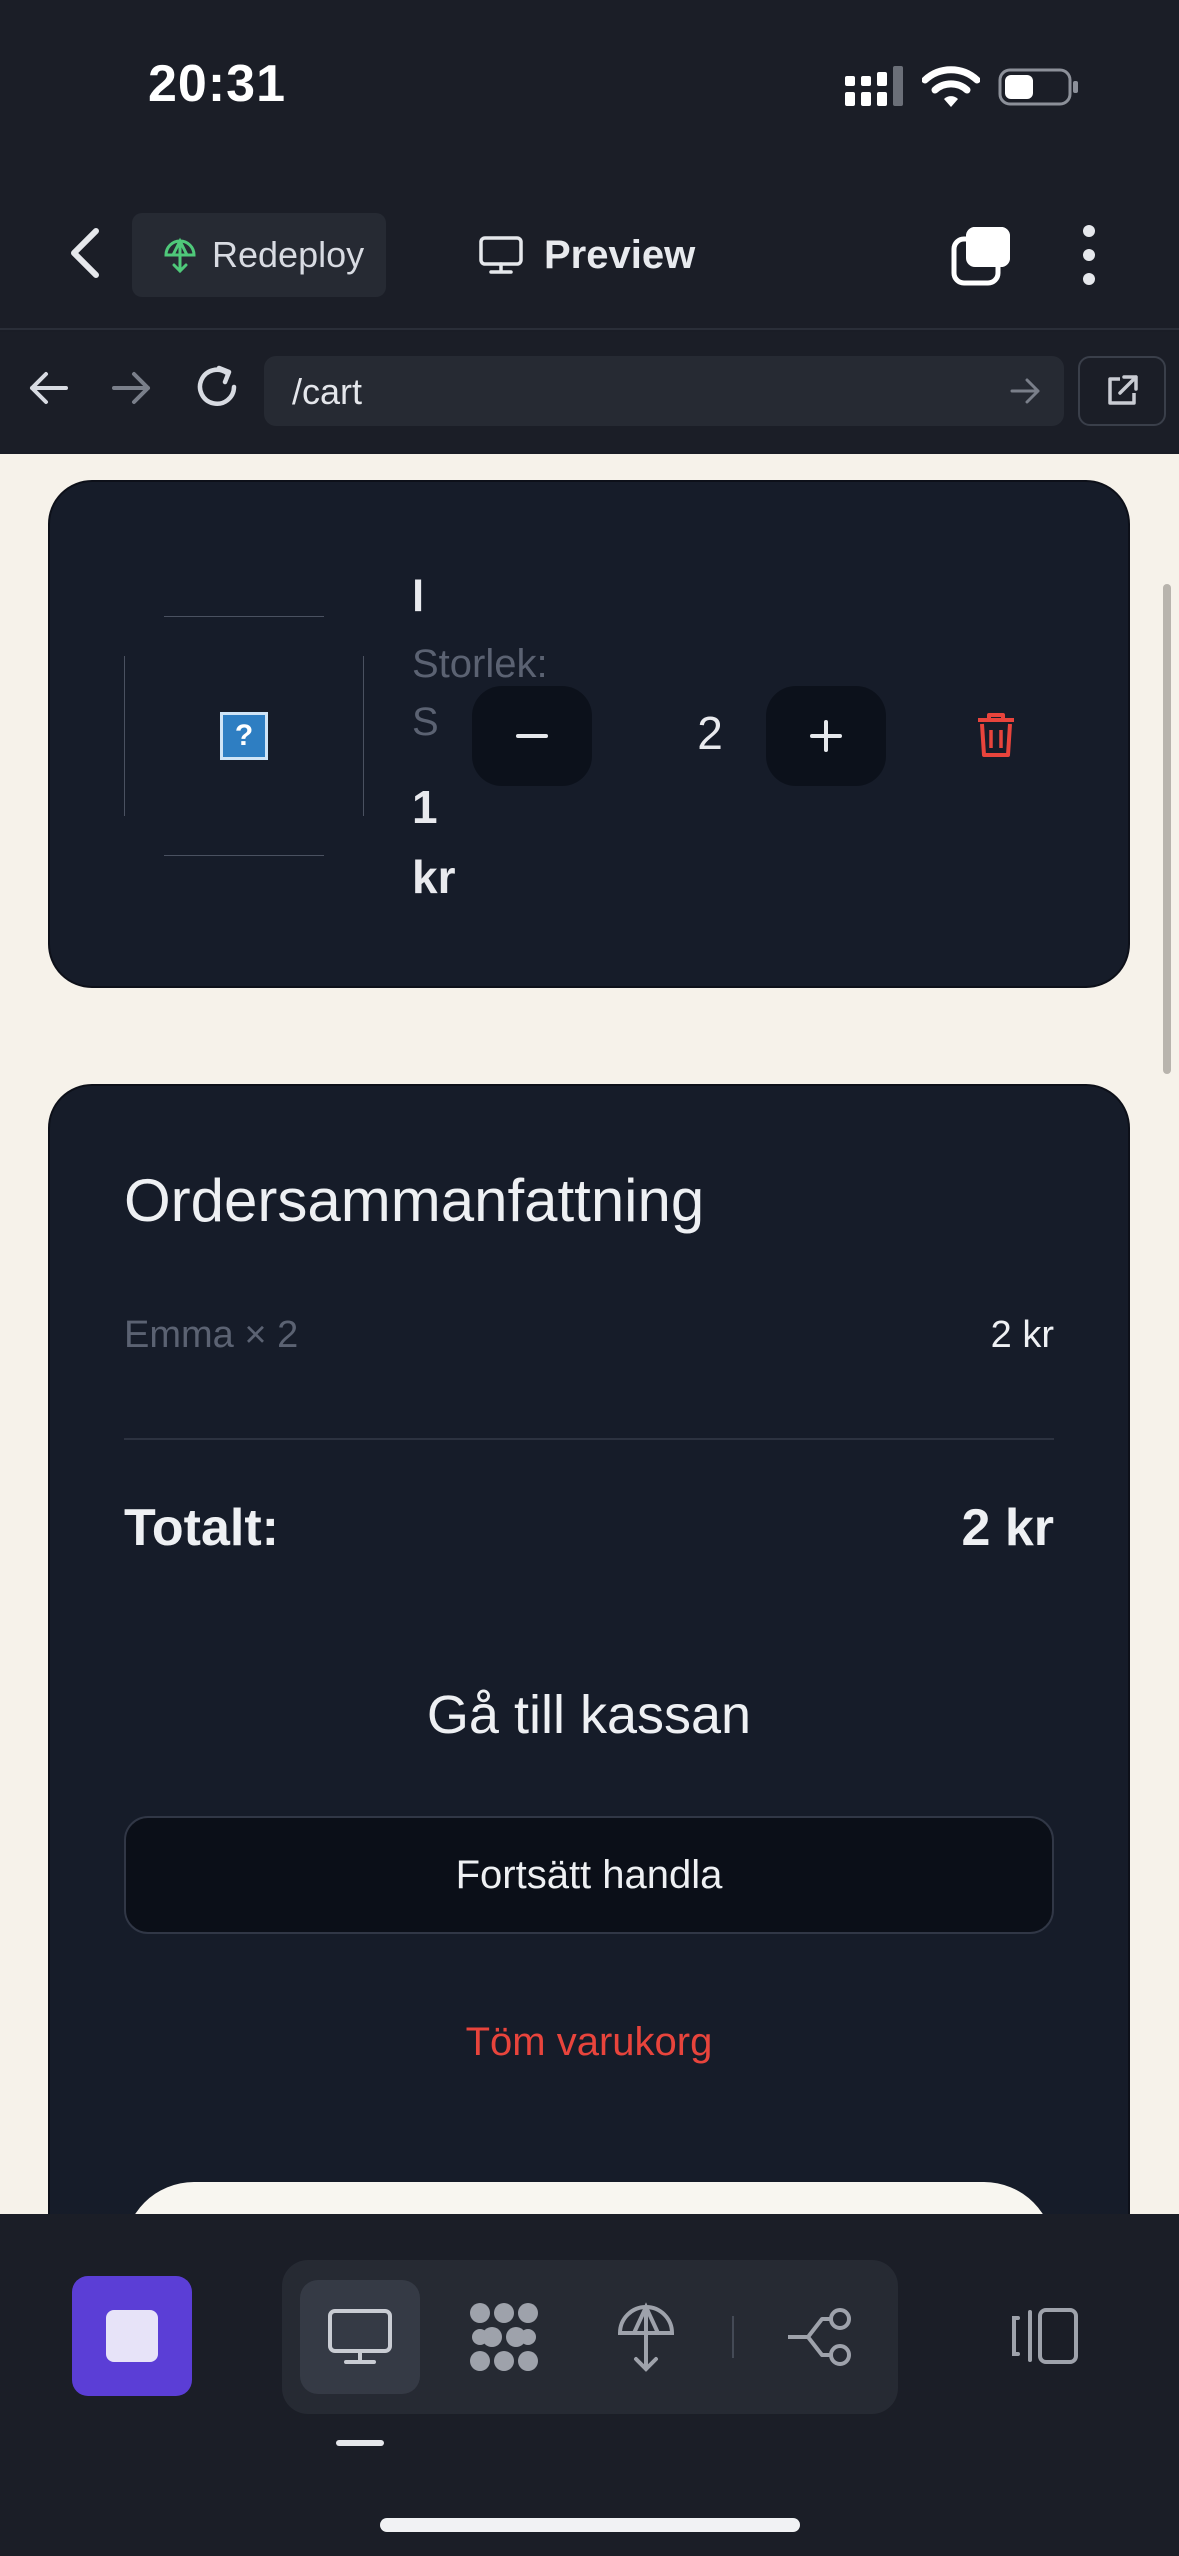  Describe the element at coordinates (418, 596) in the screenshot. I see `product-name: l` at that location.